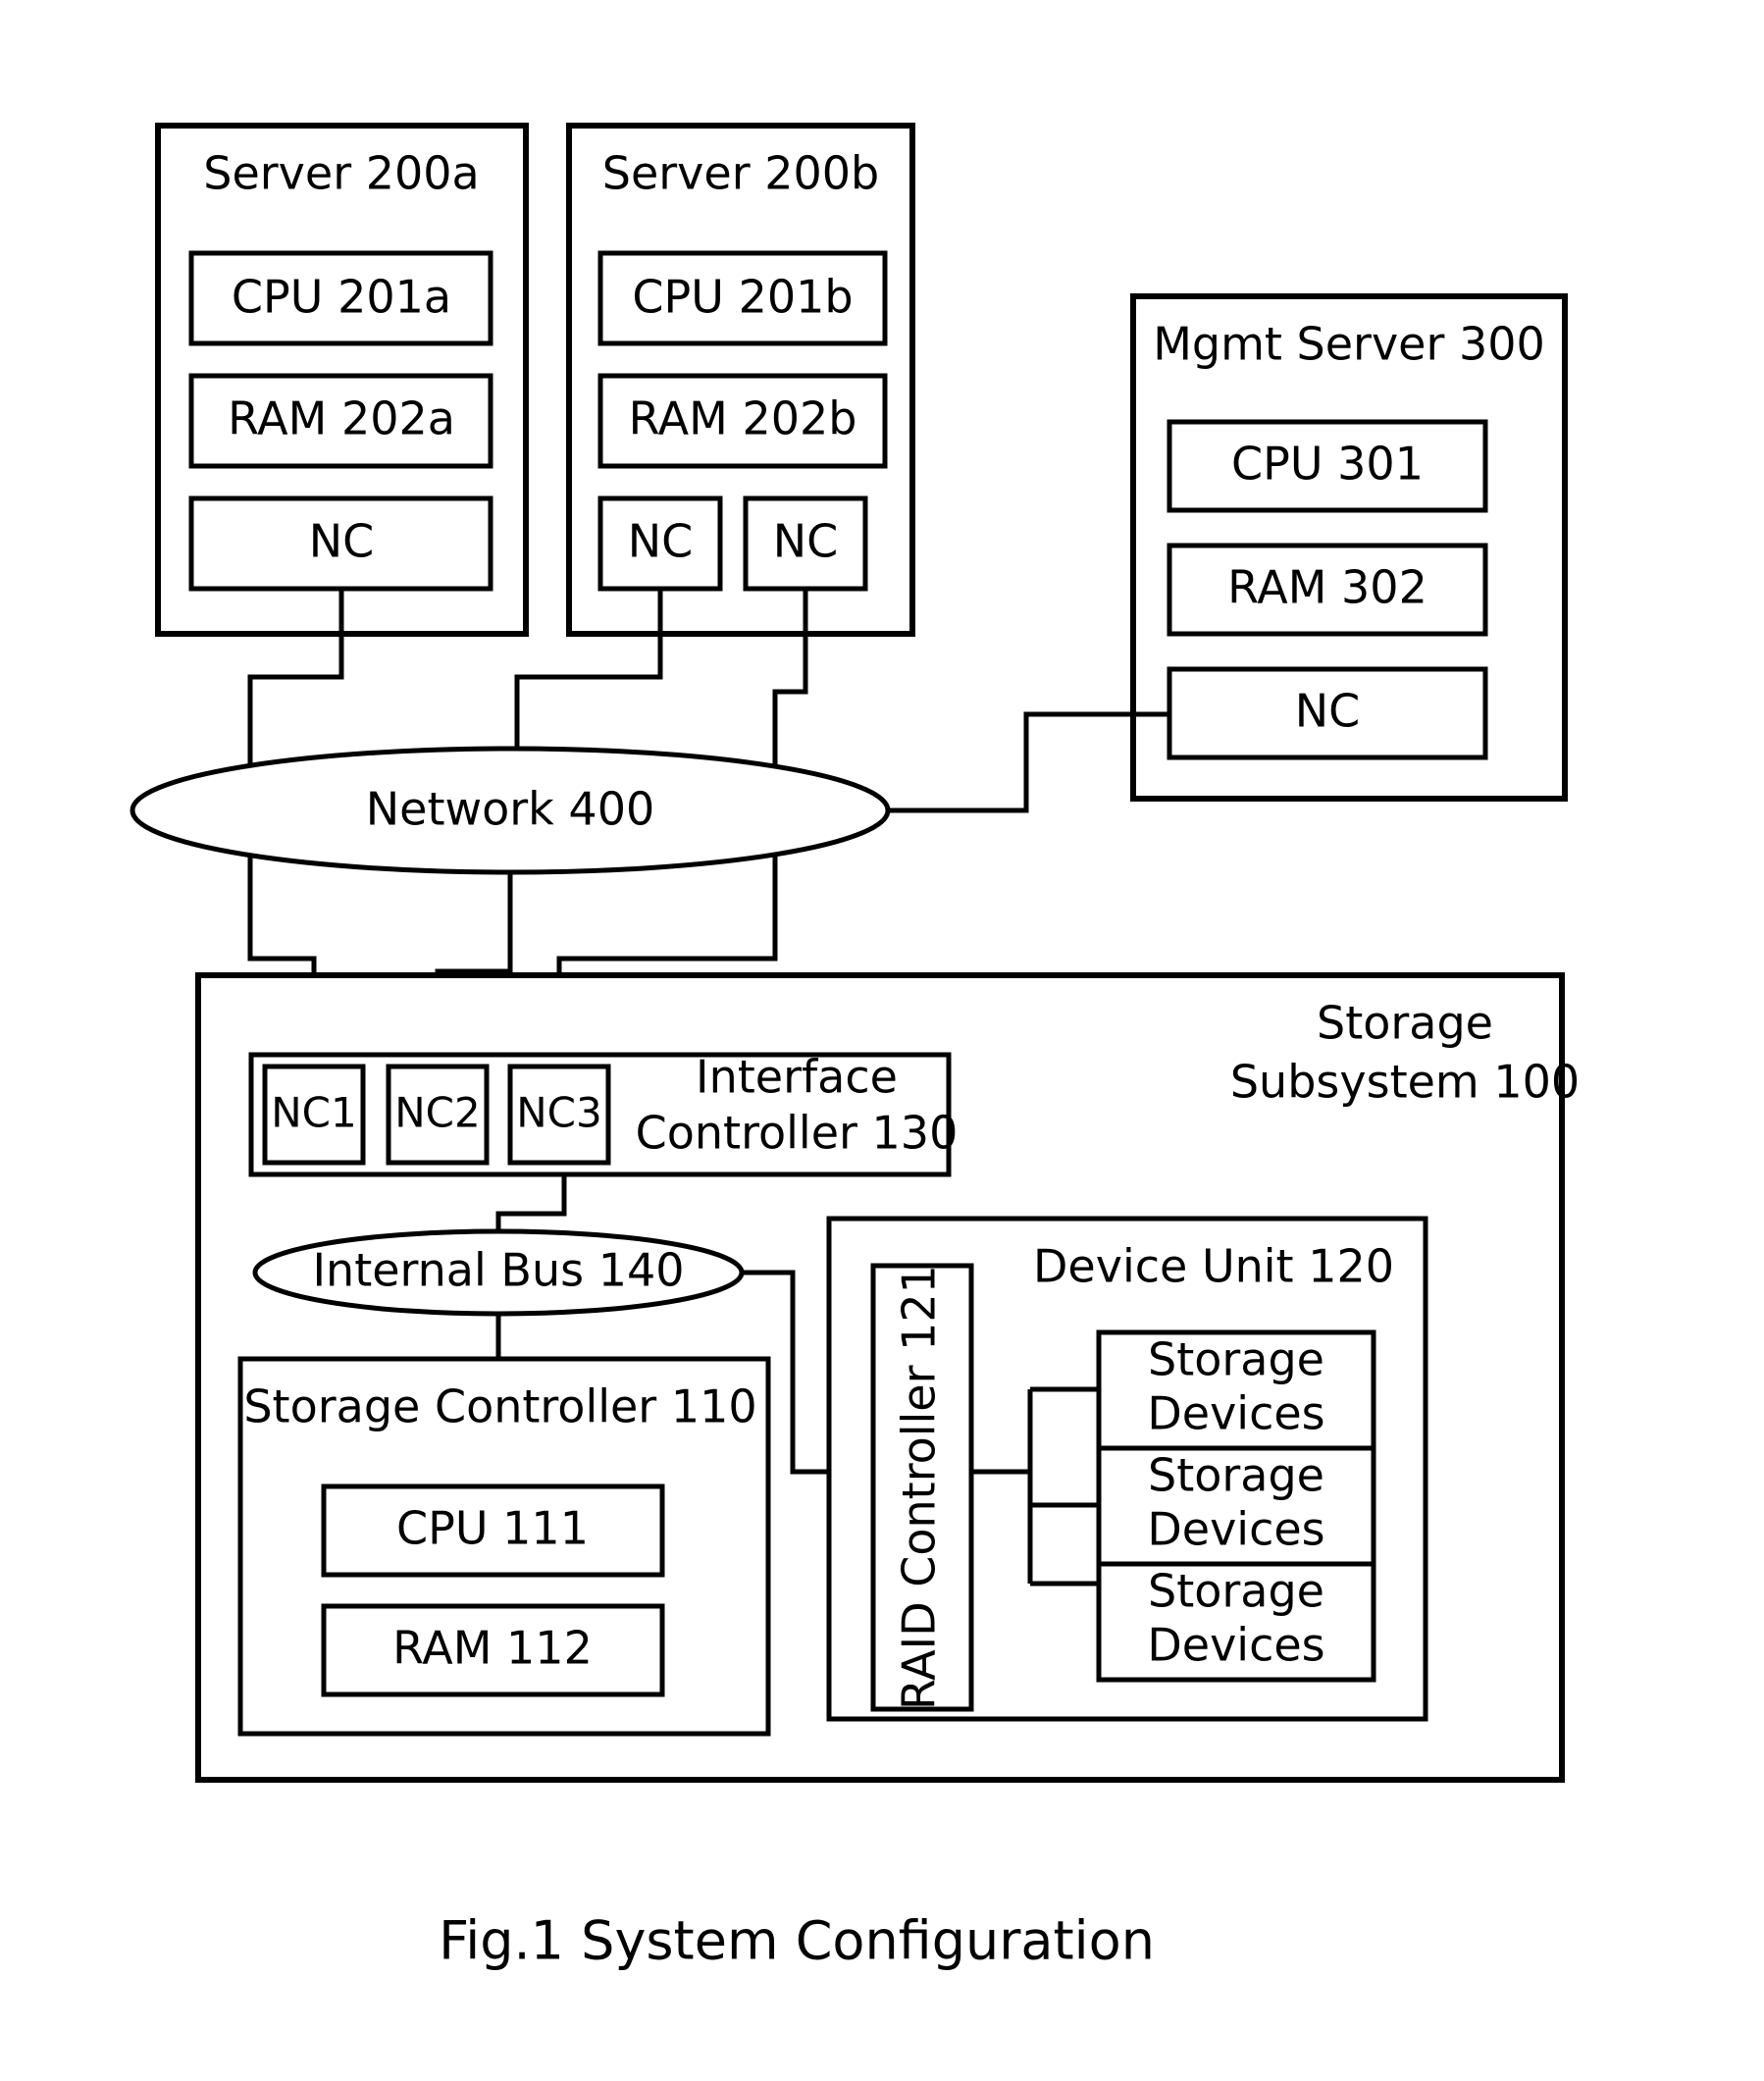  I want to click on interface-nc2-label: NC2, so click(437, 1113).